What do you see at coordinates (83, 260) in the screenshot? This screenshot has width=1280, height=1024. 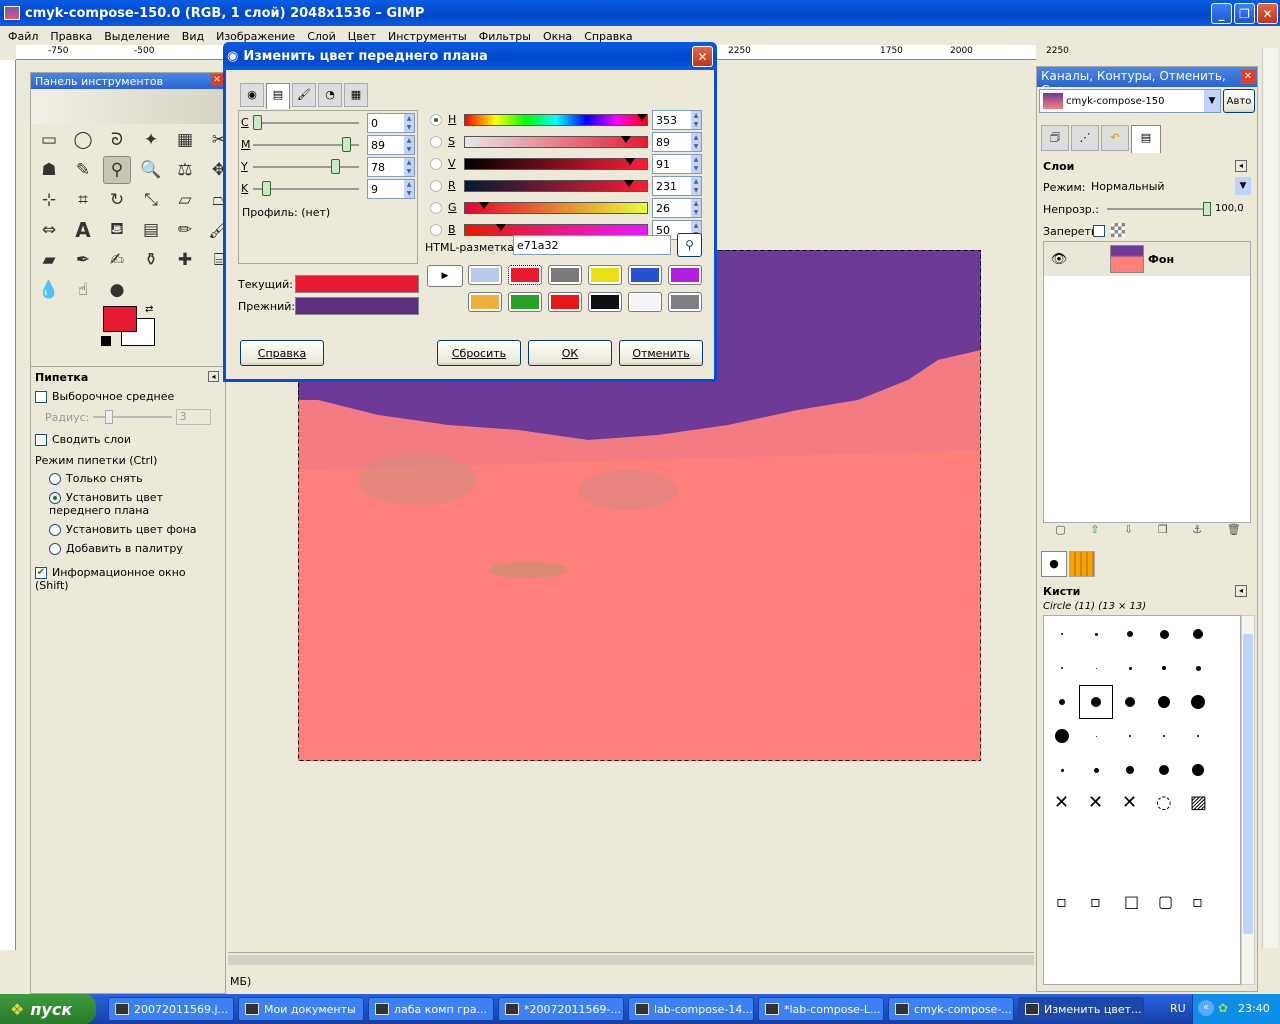 I see `airbrush-icon: ✒` at bounding box center [83, 260].